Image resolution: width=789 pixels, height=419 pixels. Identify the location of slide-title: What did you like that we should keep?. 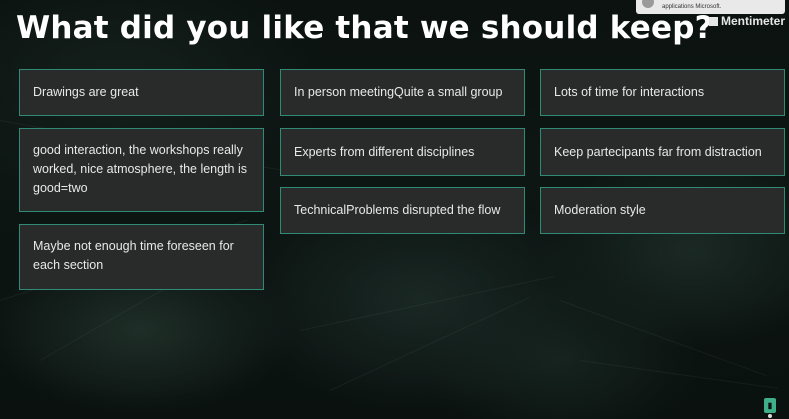
(364, 28).